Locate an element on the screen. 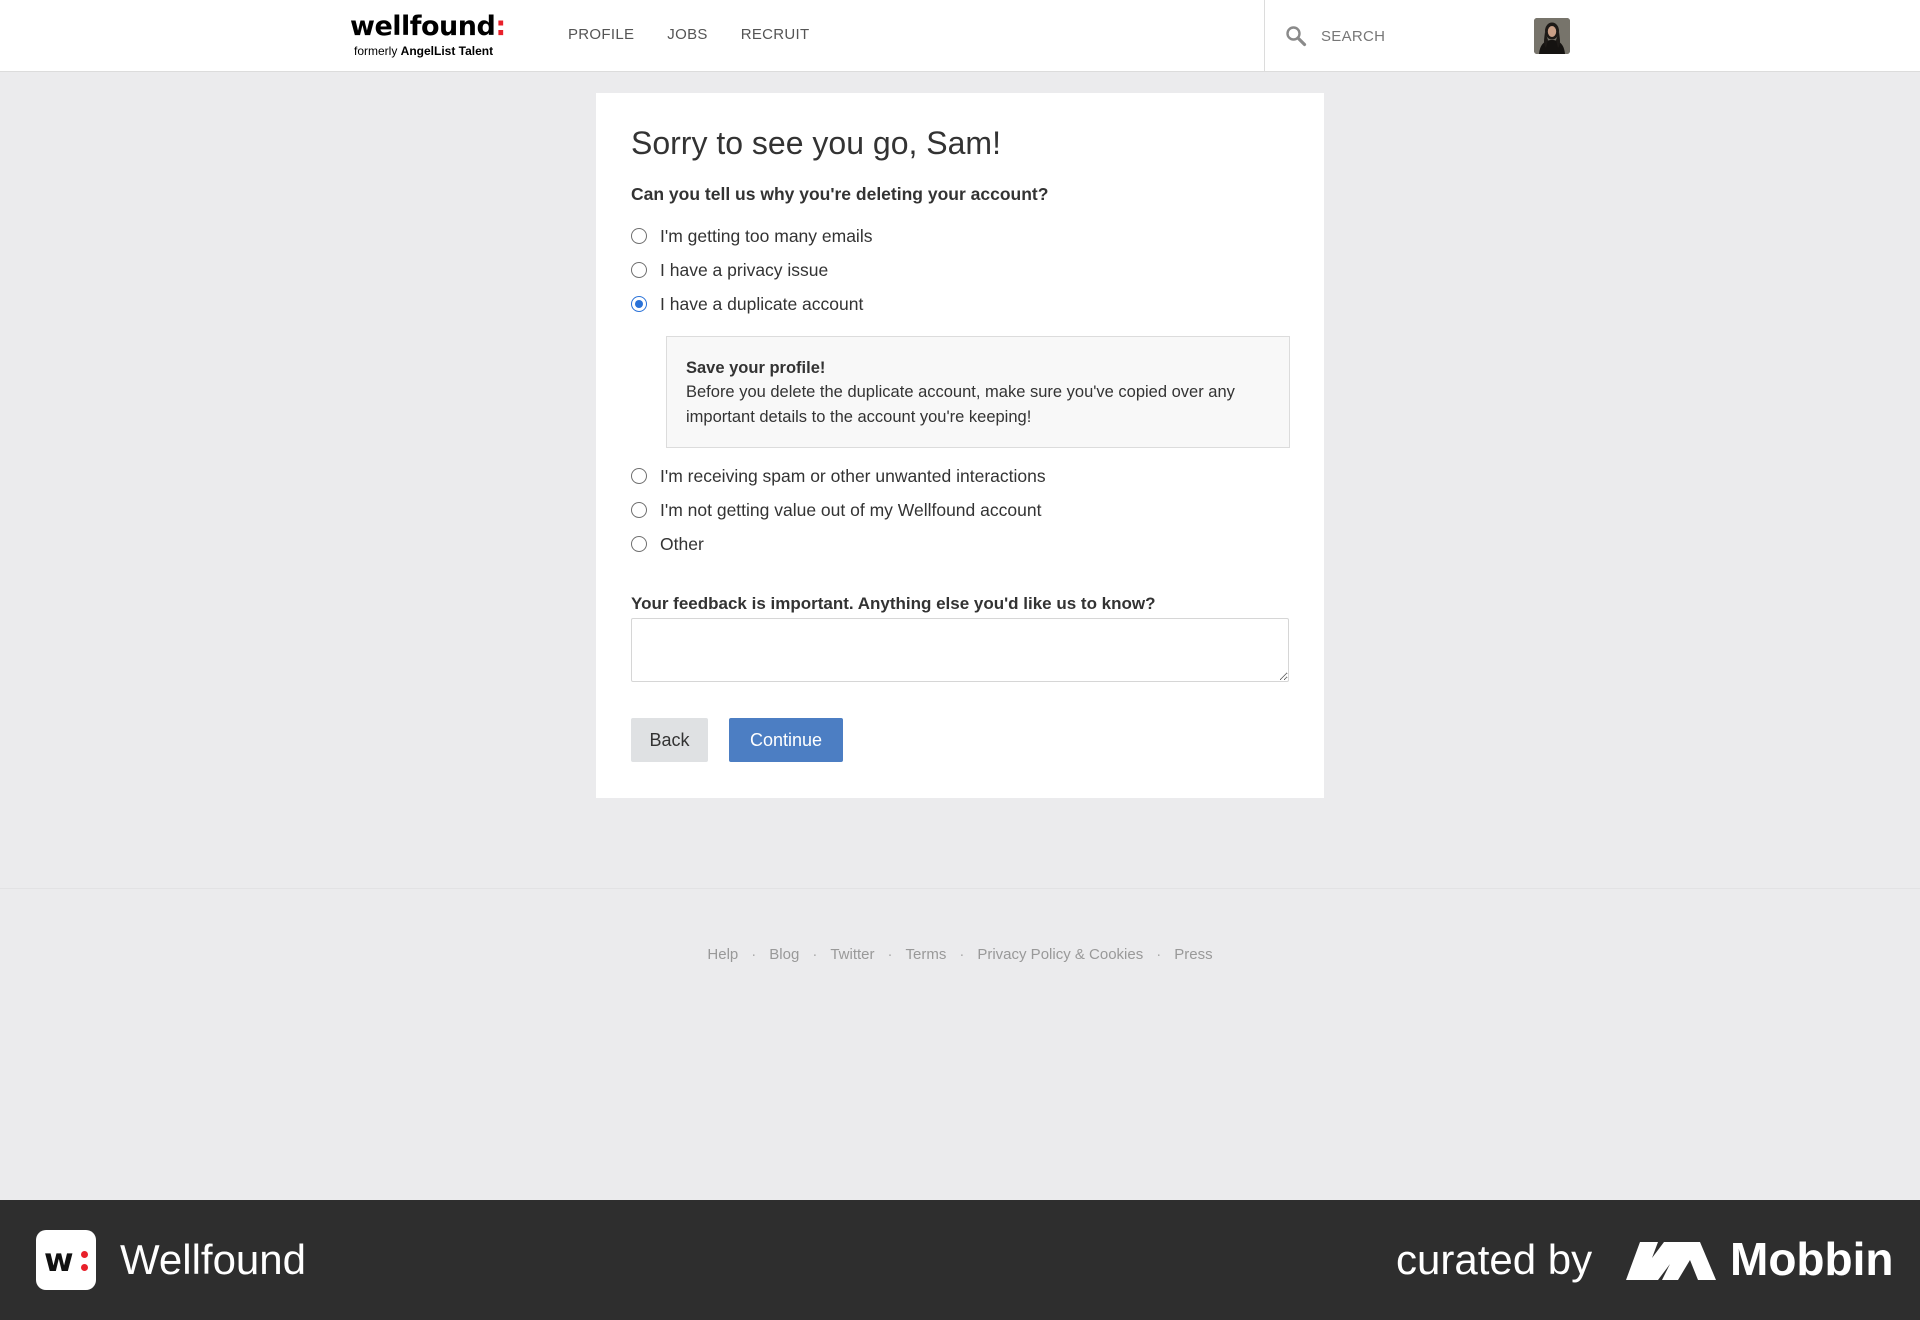  nav-recruit: RECRUIT is located at coordinates (775, 34).